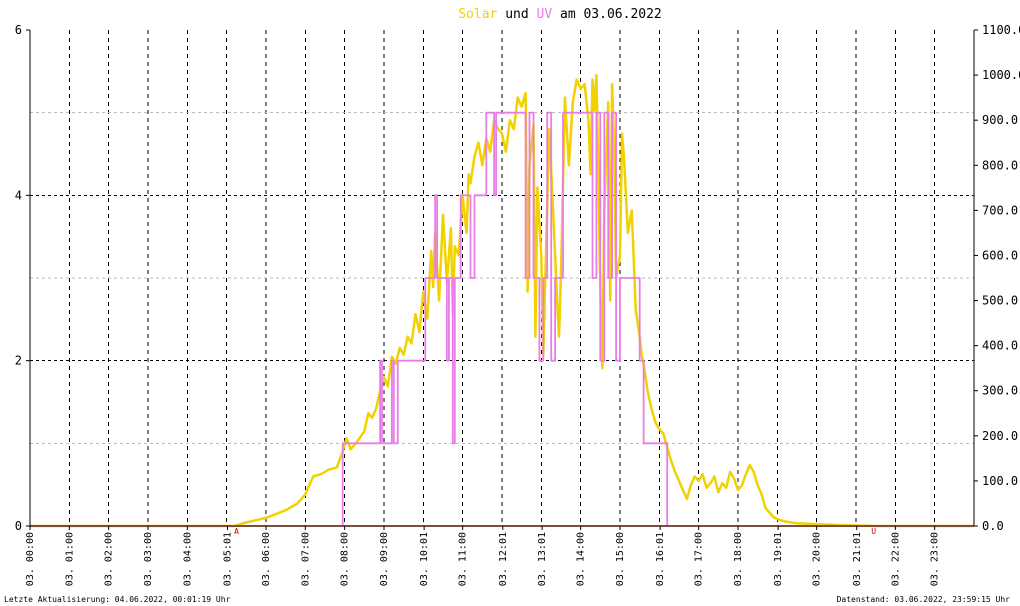 This screenshot has height=606, width=1020. What do you see at coordinates (187, 559) in the screenshot?
I see `x-tick-label: 03. 04:00` at bounding box center [187, 559].